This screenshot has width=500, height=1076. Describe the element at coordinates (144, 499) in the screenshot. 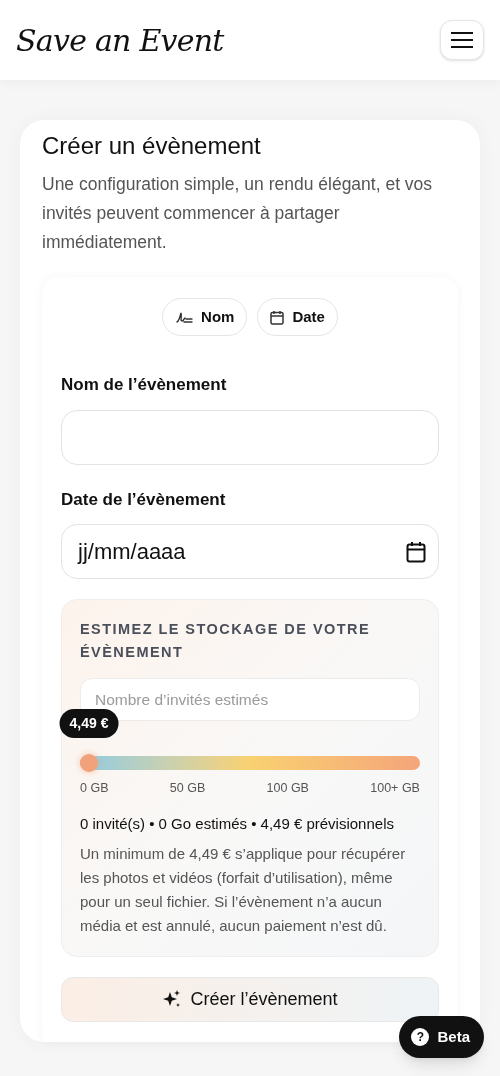

I see `field-label: Date de l’évènement` at that location.